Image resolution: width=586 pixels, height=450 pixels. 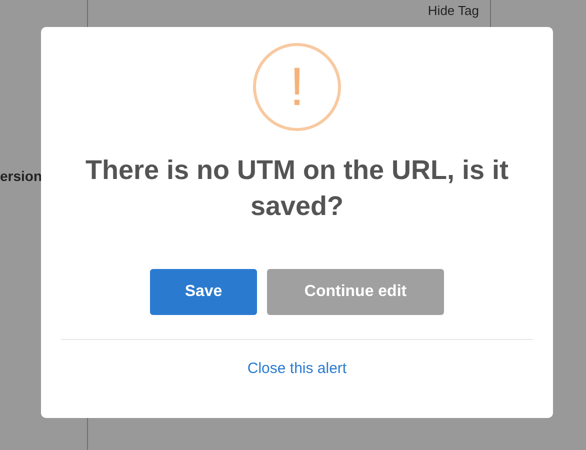 What do you see at coordinates (203, 292) in the screenshot?
I see `save-button: Save` at bounding box center [203, 292].